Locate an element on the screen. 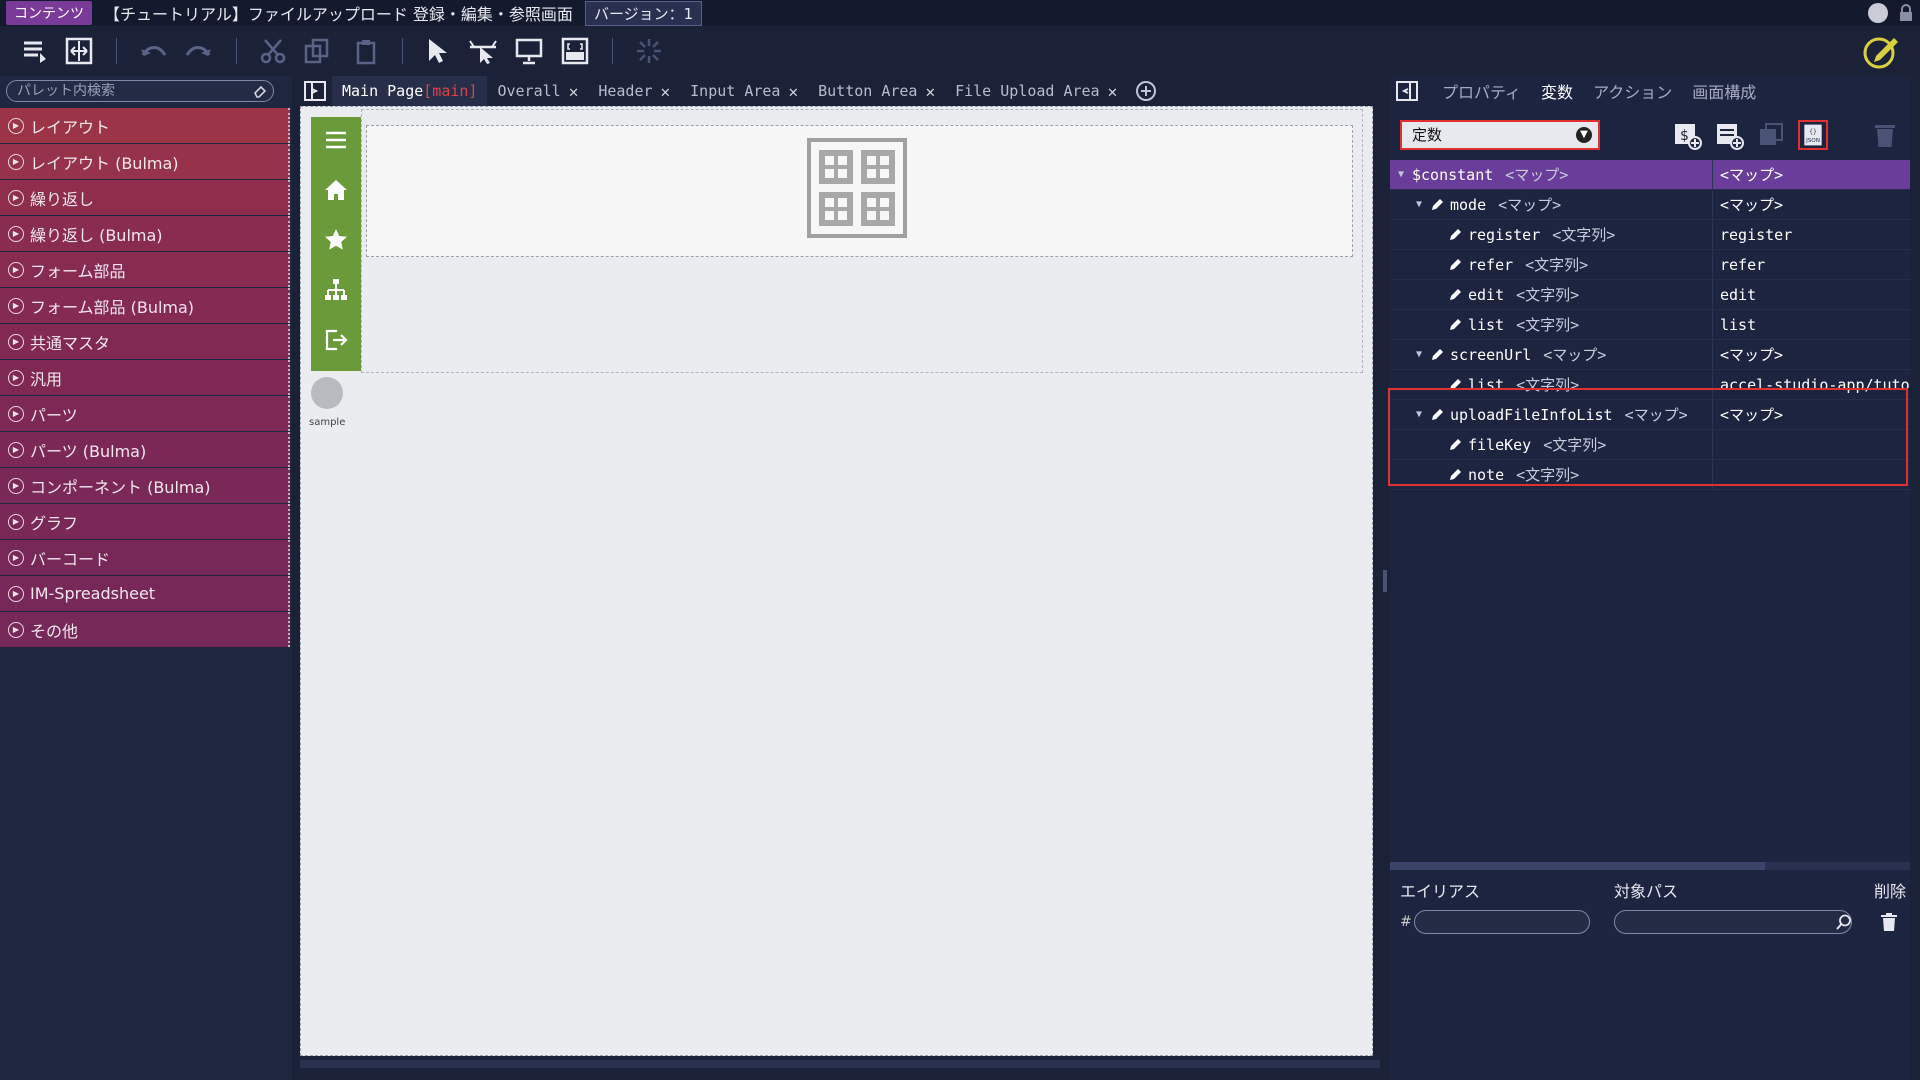  tab-item: Overall ✕ is located at coordinates (537, 91).